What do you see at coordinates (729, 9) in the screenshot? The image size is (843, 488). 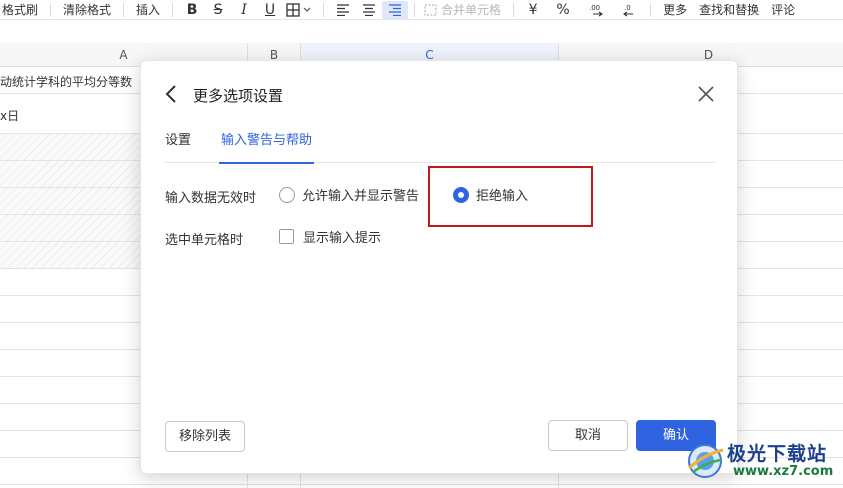 I see `find-replace-button: 查找和替换` at bounding box center [729, 9].